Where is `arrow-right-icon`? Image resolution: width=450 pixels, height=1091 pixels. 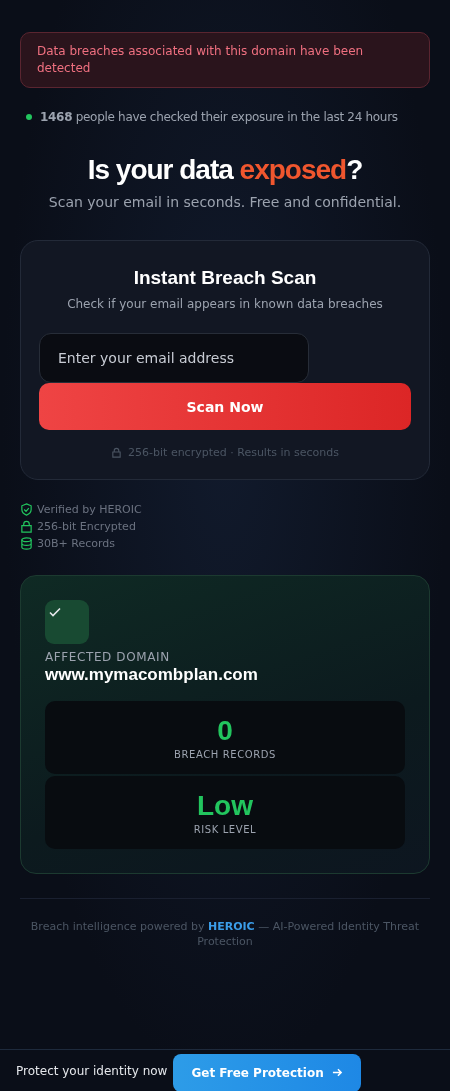 arrow-right-icon is located at coordinates (337, 1072).